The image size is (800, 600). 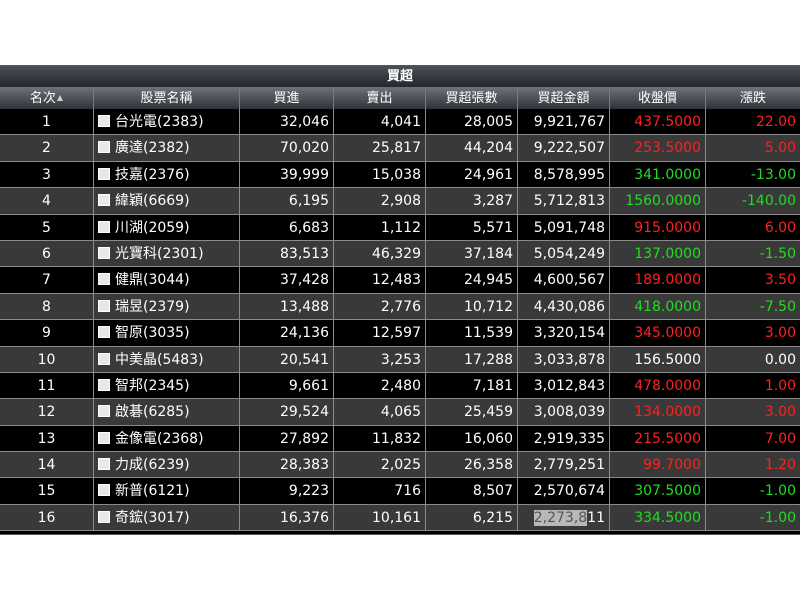 What do you see at coordinates (159, 122) in the screenshot?
I see `stock-name: 台光電(2383)` at bounding box center [159, 122].